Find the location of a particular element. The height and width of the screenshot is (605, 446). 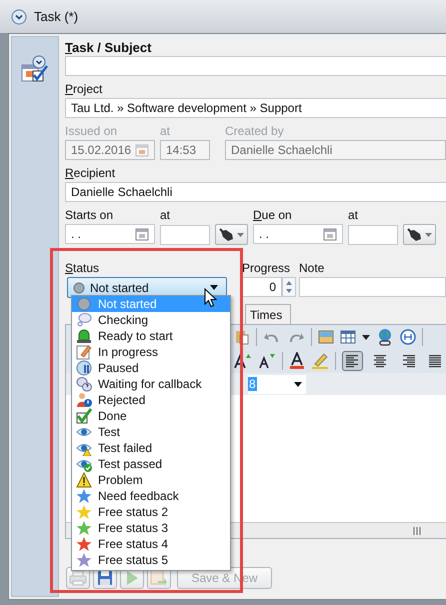

status-option: Free status 4 is located at coordinates (151, 544).